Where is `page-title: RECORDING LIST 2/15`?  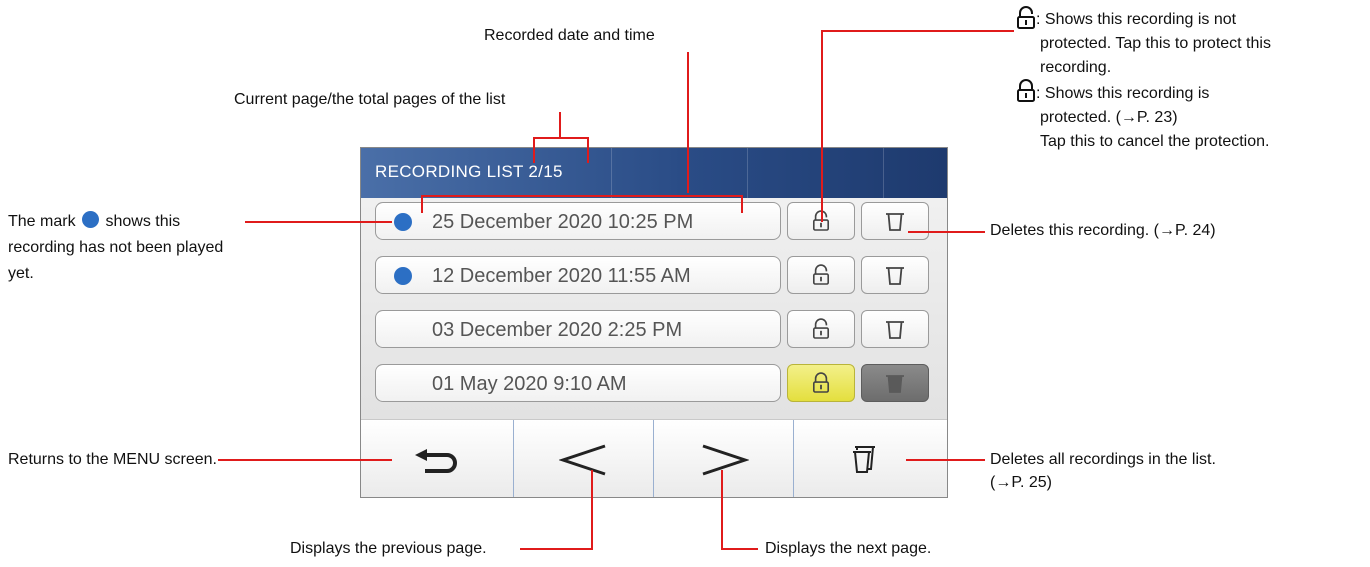
page-title: RECORDING LIST 2/15 is located at coordinates (469, 171).